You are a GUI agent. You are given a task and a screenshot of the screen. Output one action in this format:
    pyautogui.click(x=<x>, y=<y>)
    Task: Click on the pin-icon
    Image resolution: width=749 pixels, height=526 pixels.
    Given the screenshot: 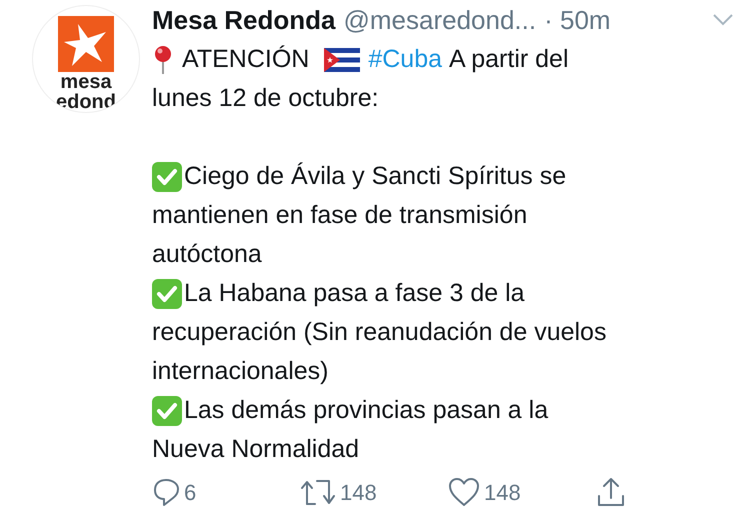 What is the action you would take?
    pyautogui.click(x=163, y=59)
    